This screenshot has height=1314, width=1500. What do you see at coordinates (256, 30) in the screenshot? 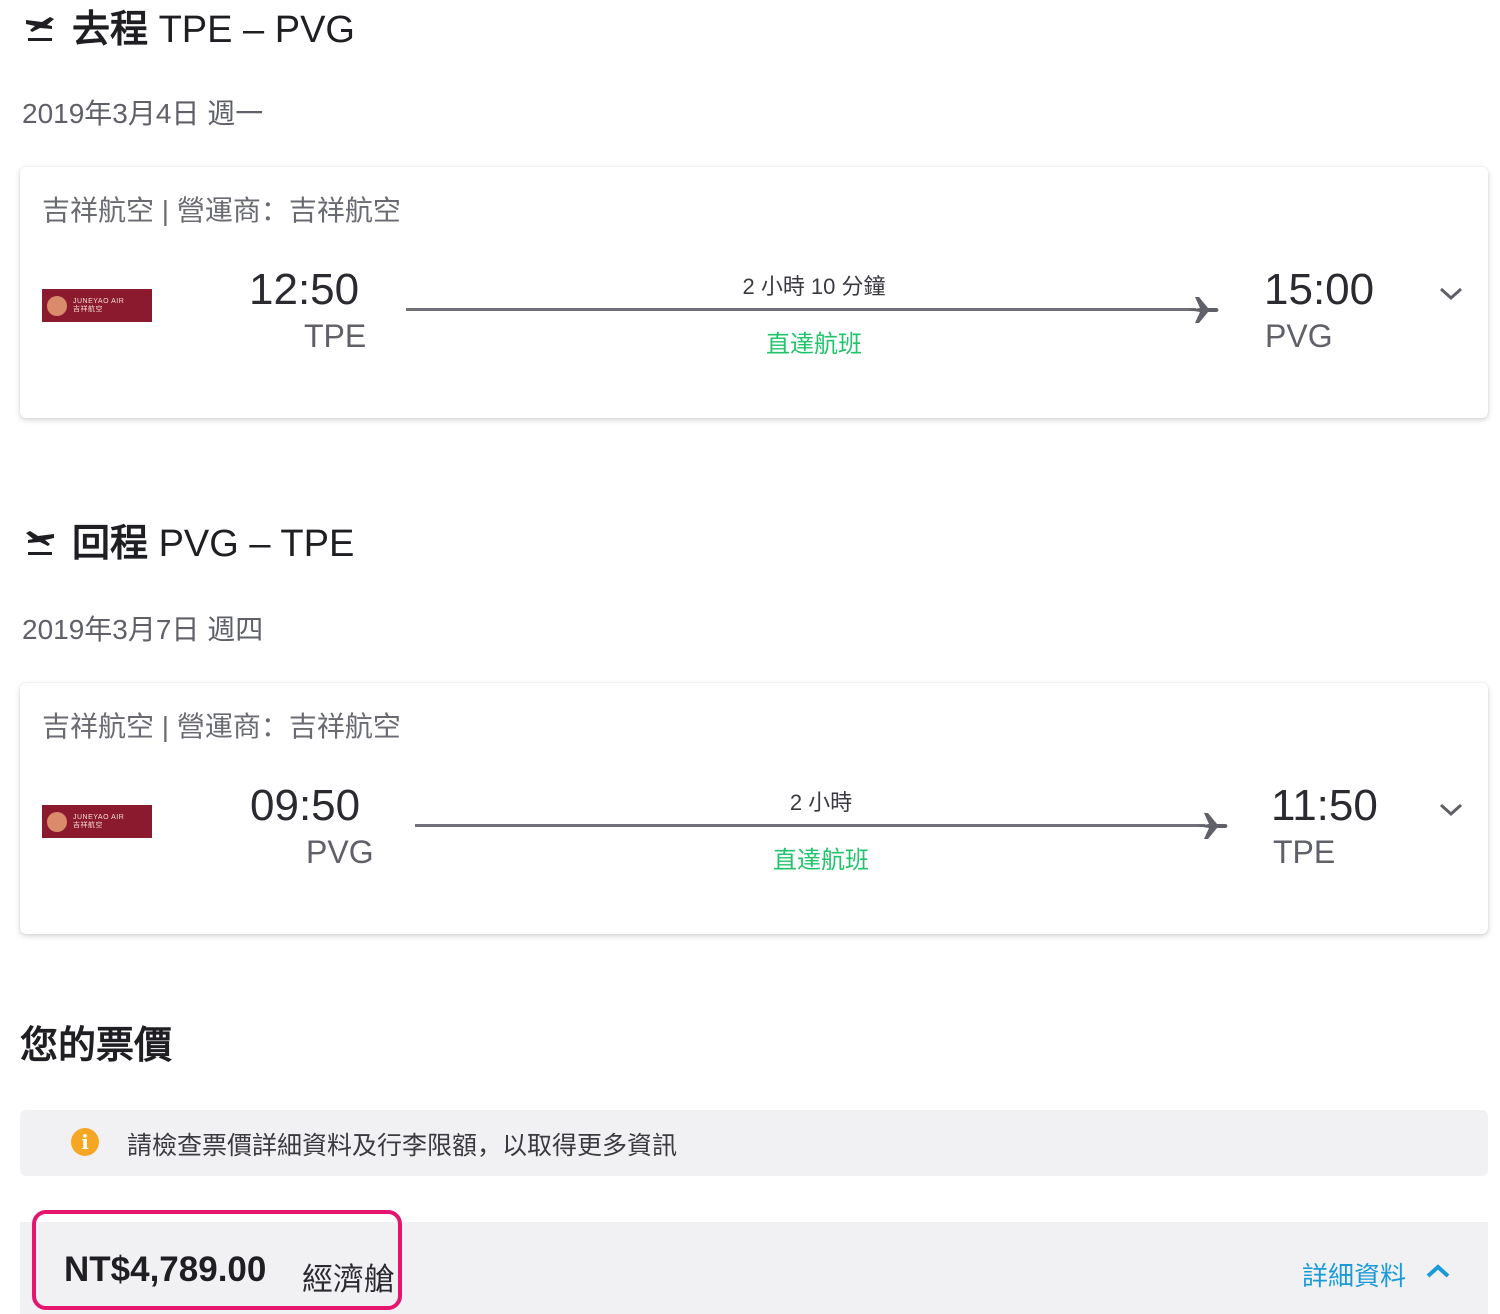
I see `outbound-route: TPE – PVG` at bounding box center [256, 30].